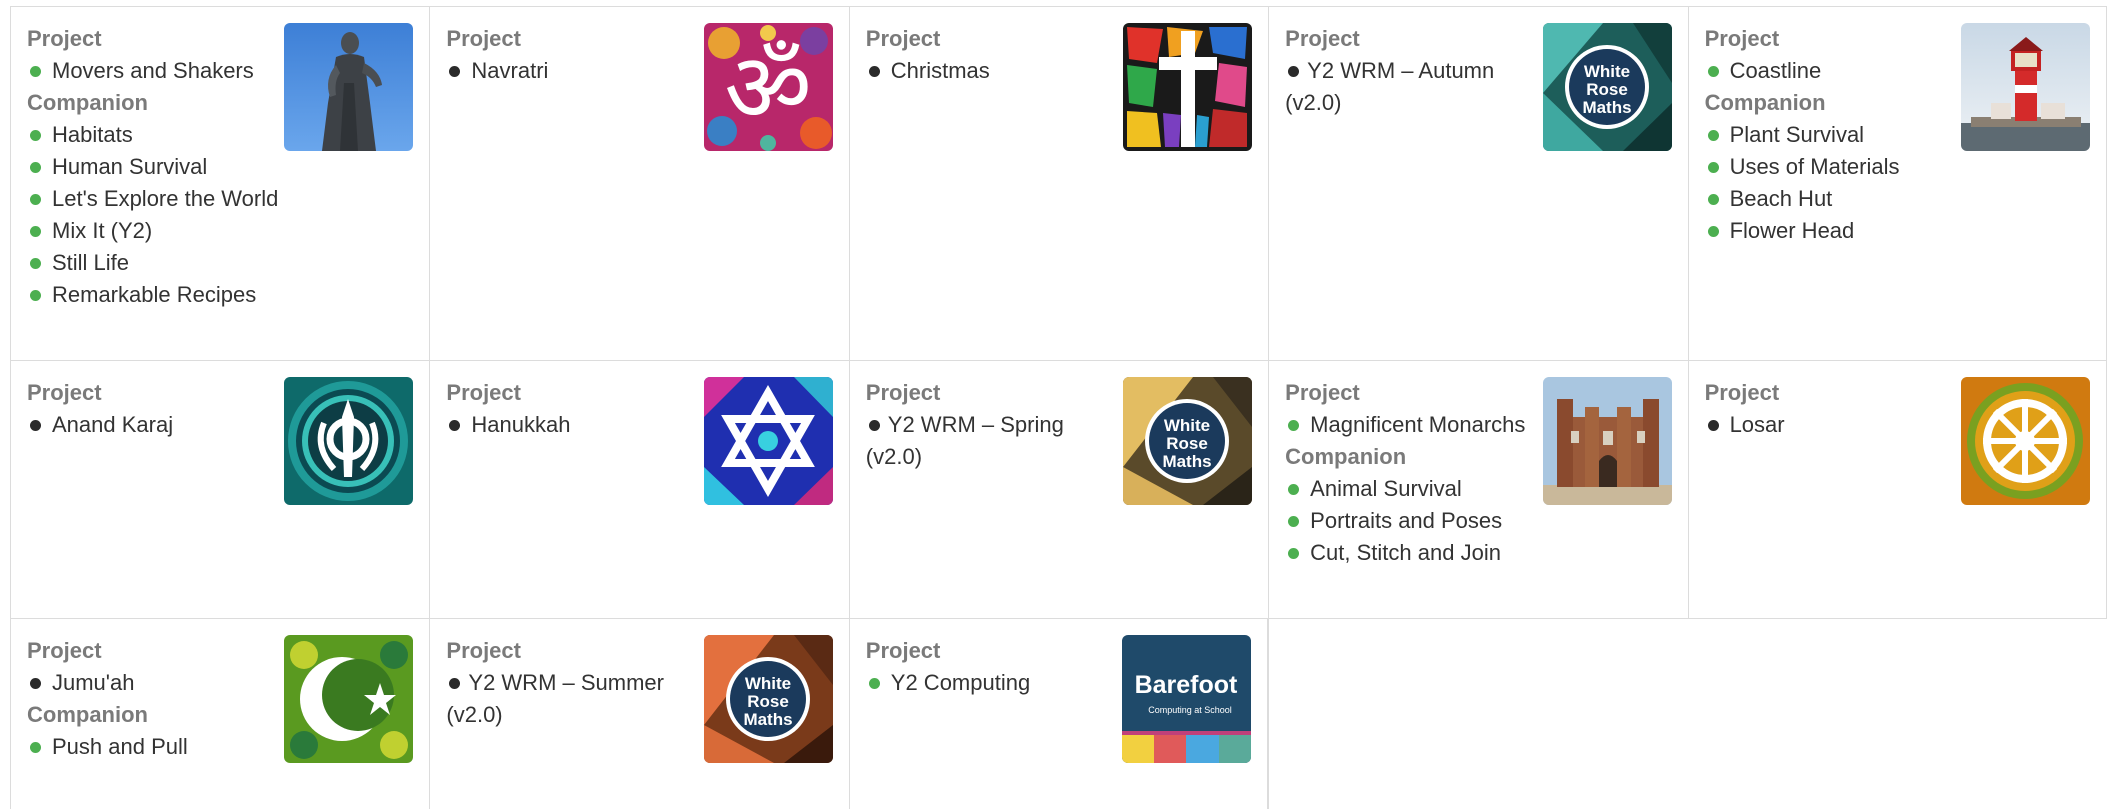 Image resolution: width=2117 pixels, height=809 pixels. Describe the element at coordinates (1058, 683) in the screenshot. I see `project-item: Y2 Computing` at that location.